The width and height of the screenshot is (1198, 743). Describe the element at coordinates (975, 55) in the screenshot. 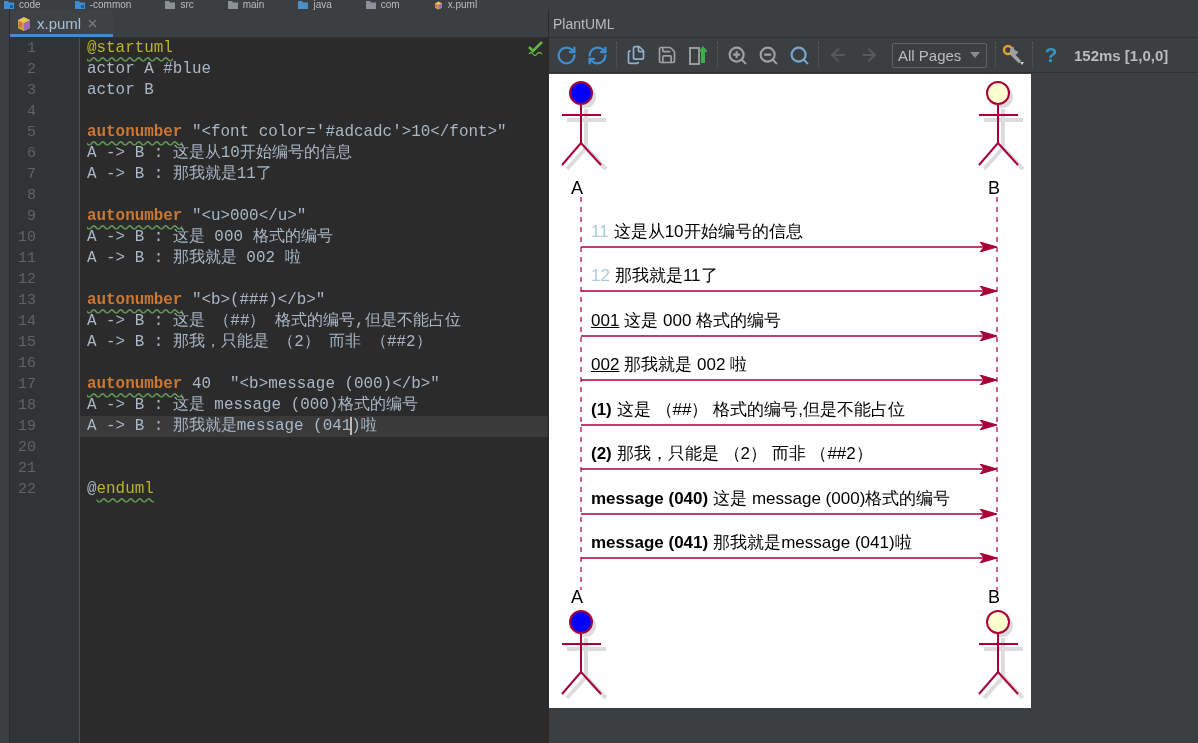

I see `caret-icon` at that location.